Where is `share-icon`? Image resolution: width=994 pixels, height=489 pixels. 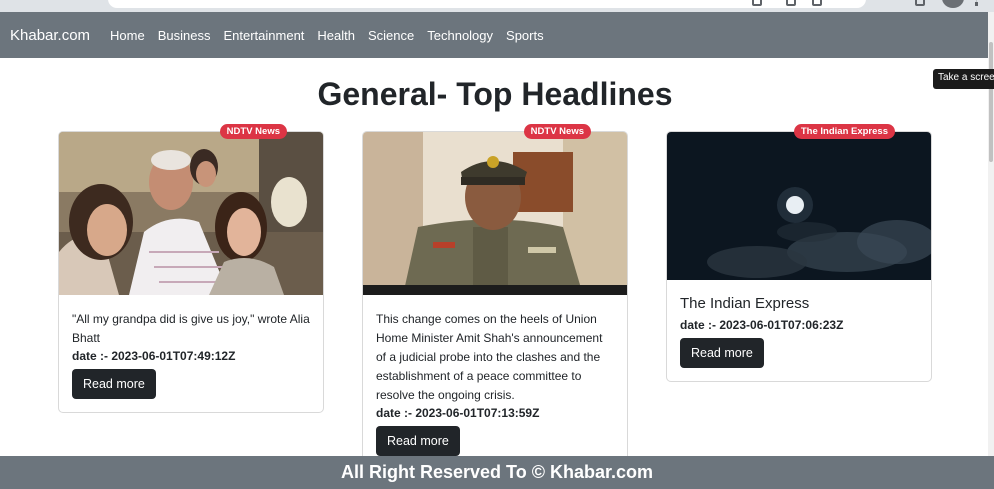 share-icon is located at coordinates (791, 3).